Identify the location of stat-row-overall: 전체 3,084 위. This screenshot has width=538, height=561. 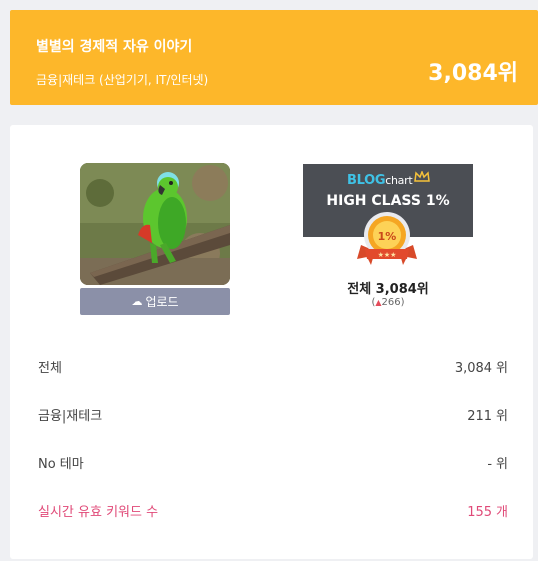
(273, 371).